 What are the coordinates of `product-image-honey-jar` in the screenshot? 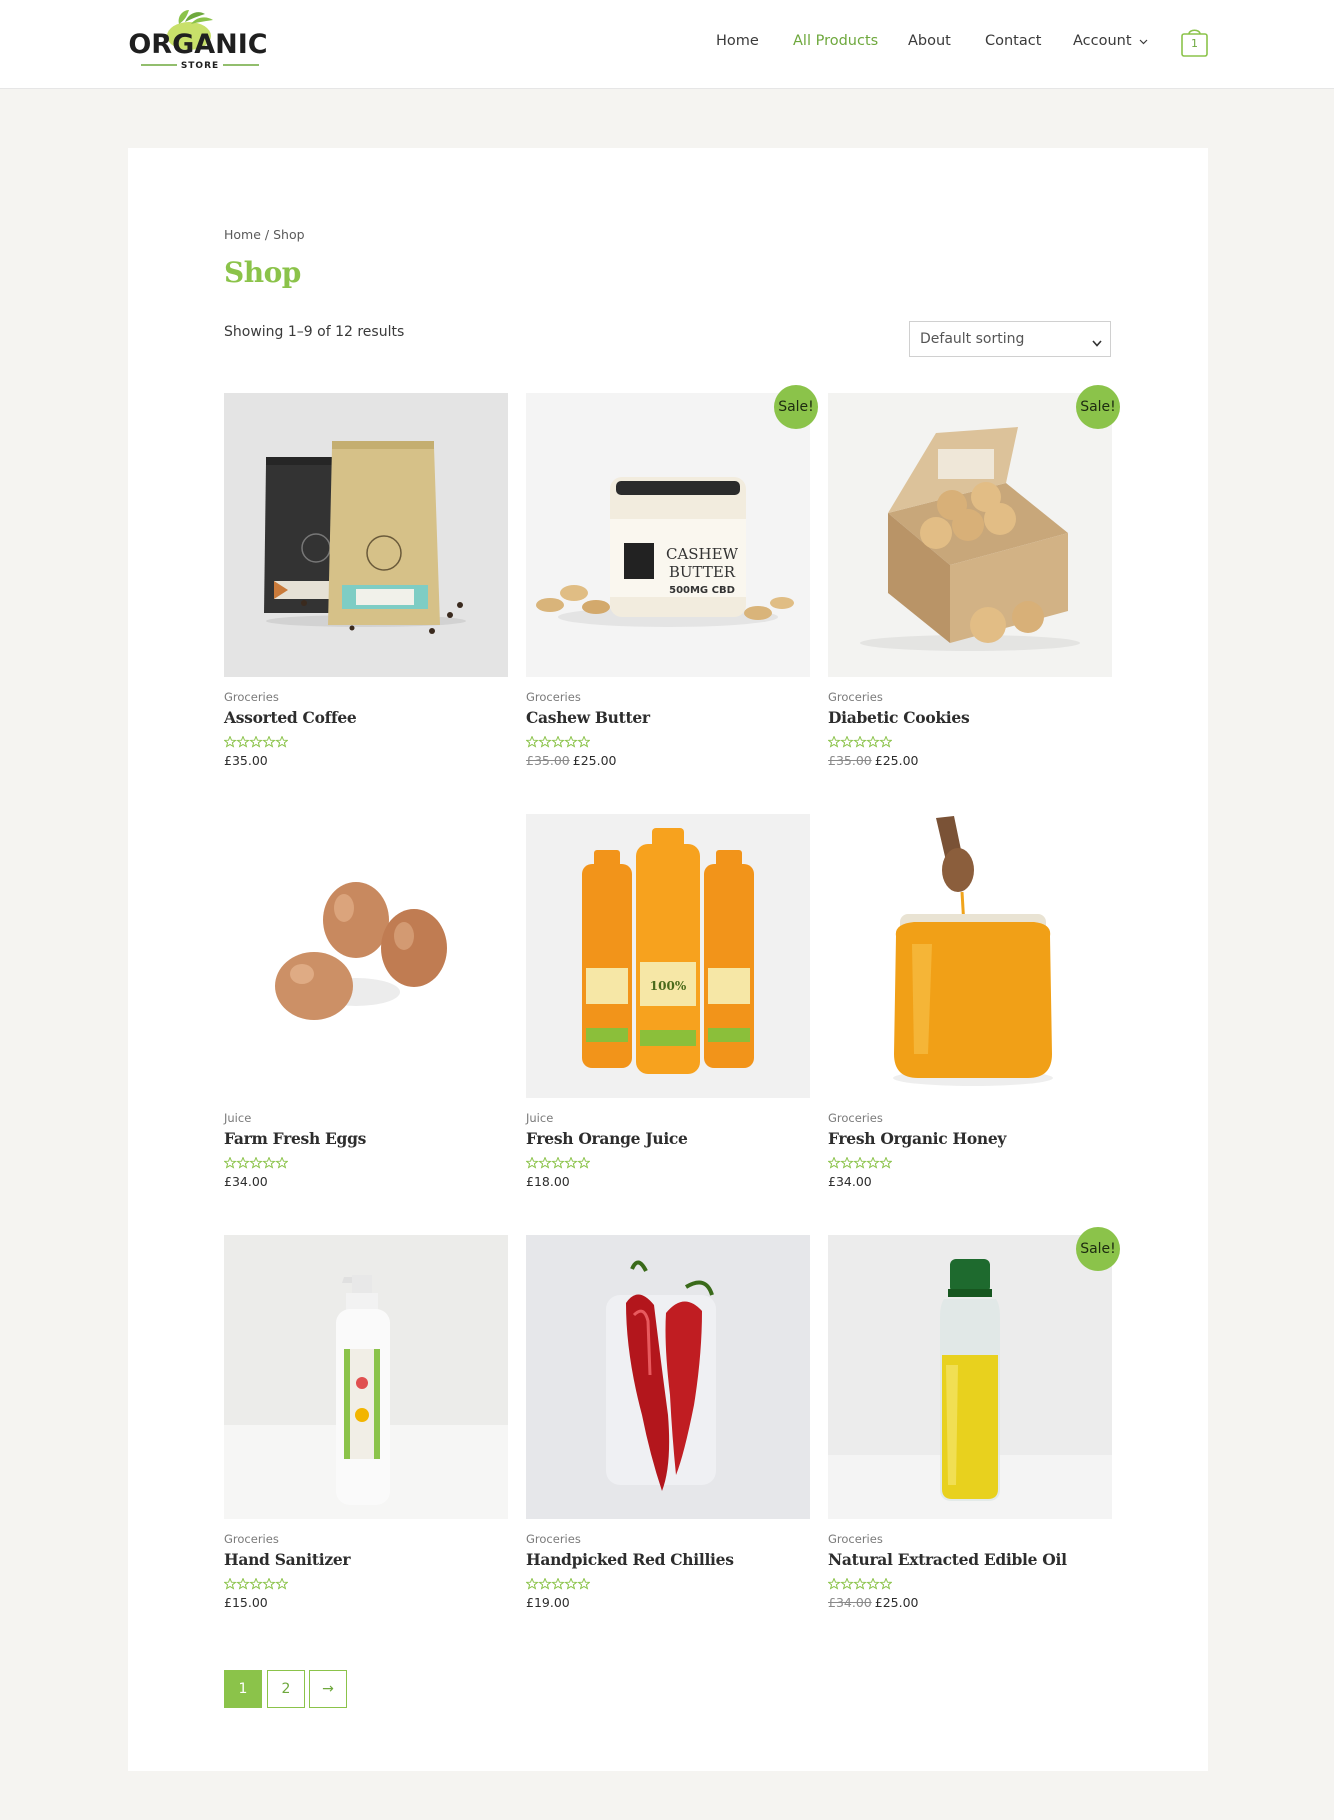 It's located at (970, 956).